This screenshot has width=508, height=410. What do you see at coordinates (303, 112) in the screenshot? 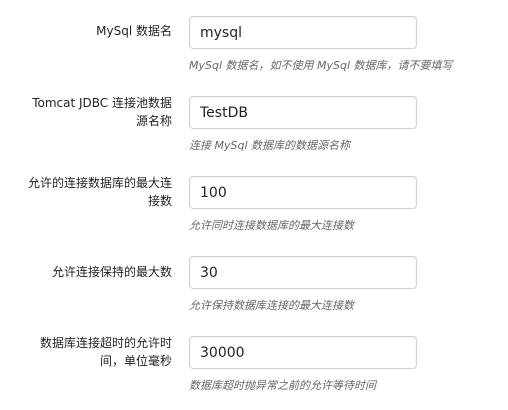
I see `datasource-name-input` at bounding box center [303, 112].